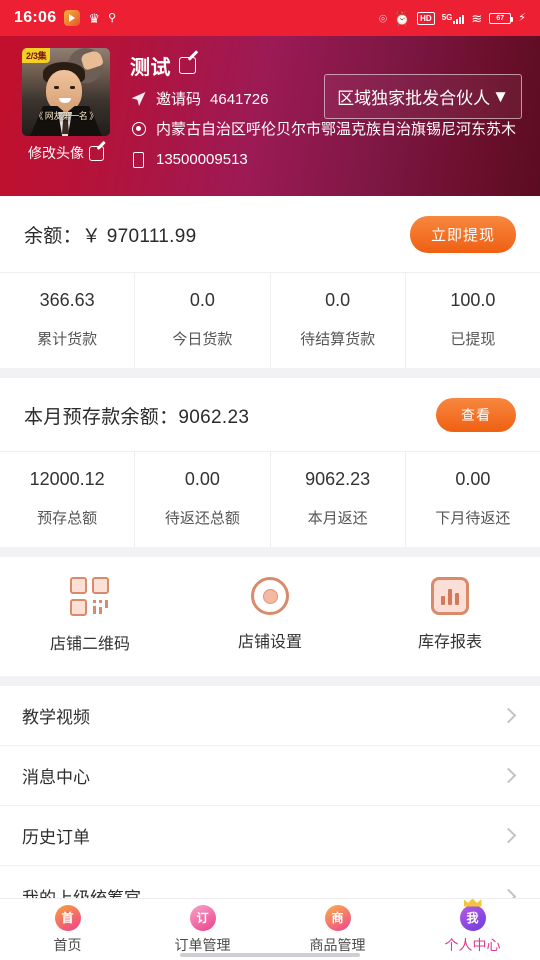  I want to click on tab-order-management: 订 订单管理, so click(202, 929).